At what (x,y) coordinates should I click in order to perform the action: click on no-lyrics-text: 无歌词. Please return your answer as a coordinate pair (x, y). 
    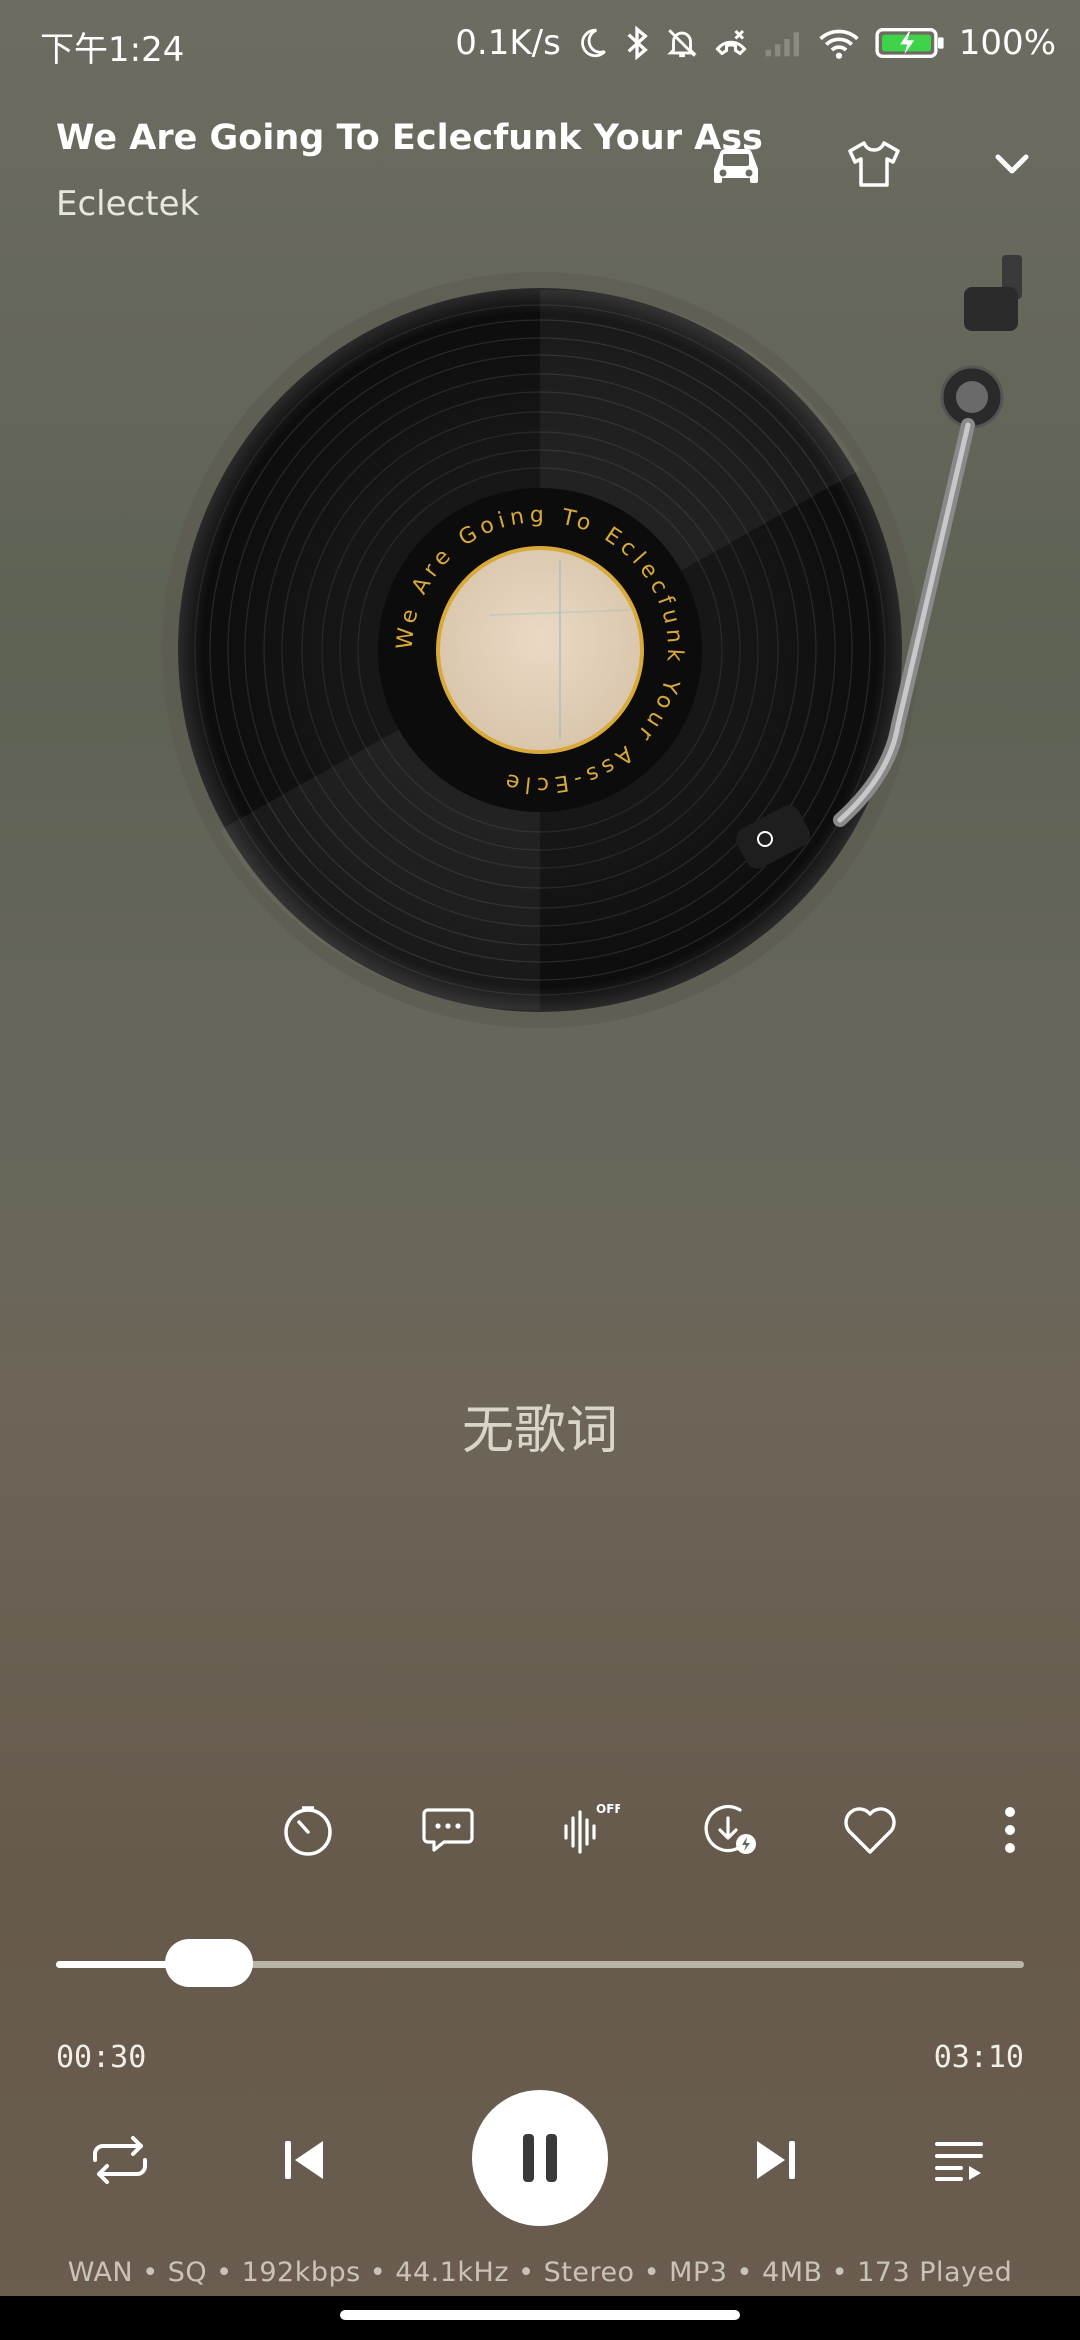
    Looking at the image, I should click on (540, 1425).